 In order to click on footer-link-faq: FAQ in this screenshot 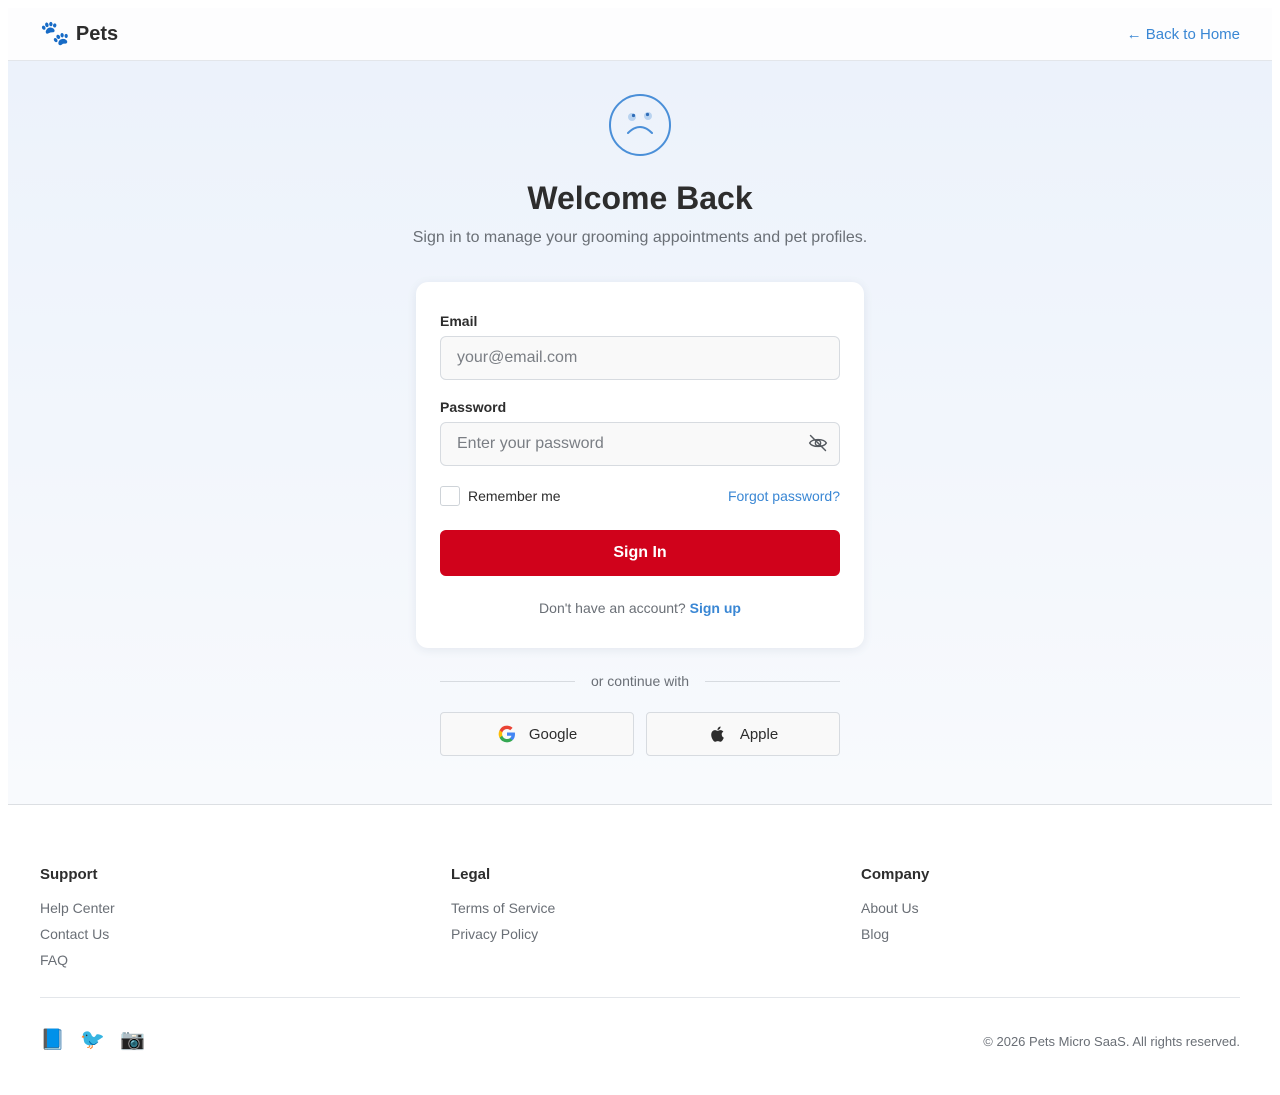, I will do `click(77, 960)`.